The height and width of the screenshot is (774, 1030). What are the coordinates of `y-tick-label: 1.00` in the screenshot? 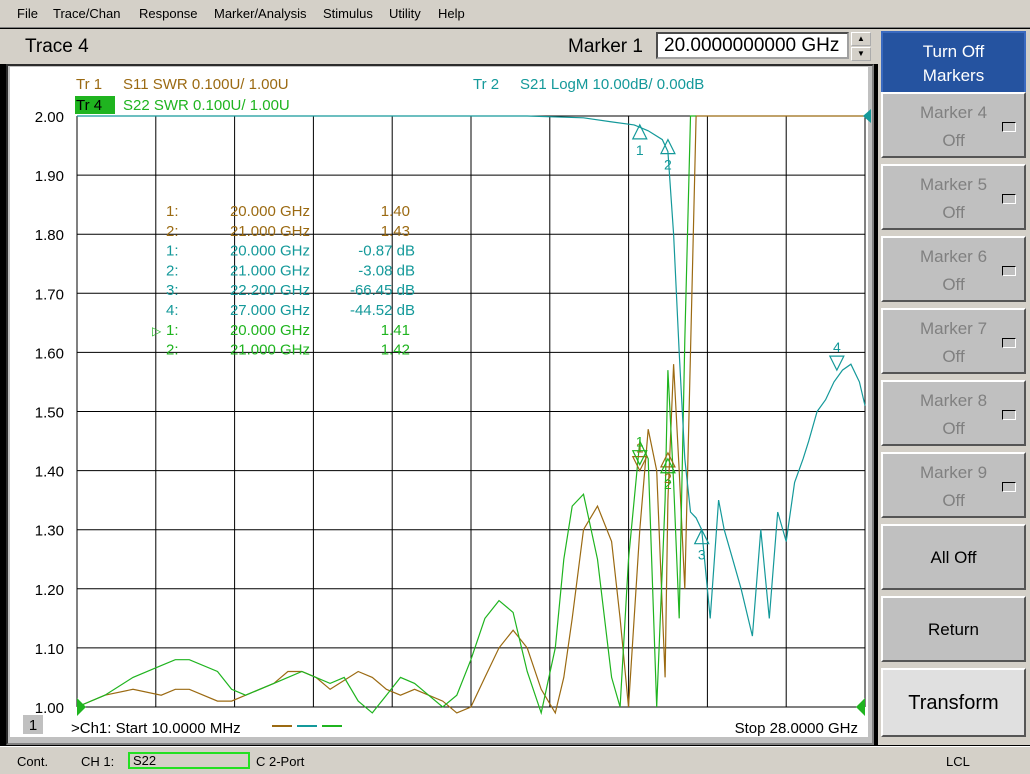 It's located at (49, 708).